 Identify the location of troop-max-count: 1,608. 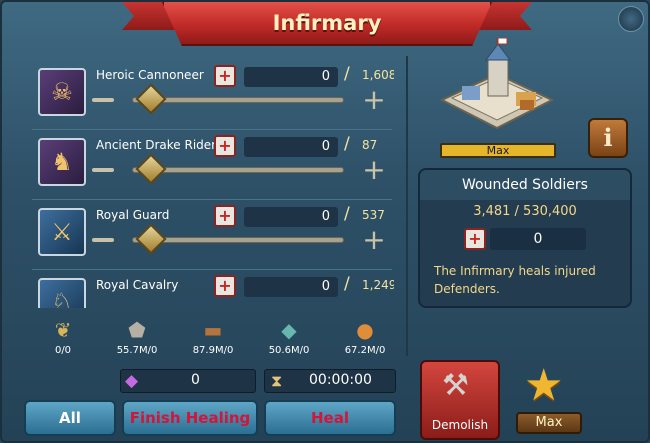
(378, 75).